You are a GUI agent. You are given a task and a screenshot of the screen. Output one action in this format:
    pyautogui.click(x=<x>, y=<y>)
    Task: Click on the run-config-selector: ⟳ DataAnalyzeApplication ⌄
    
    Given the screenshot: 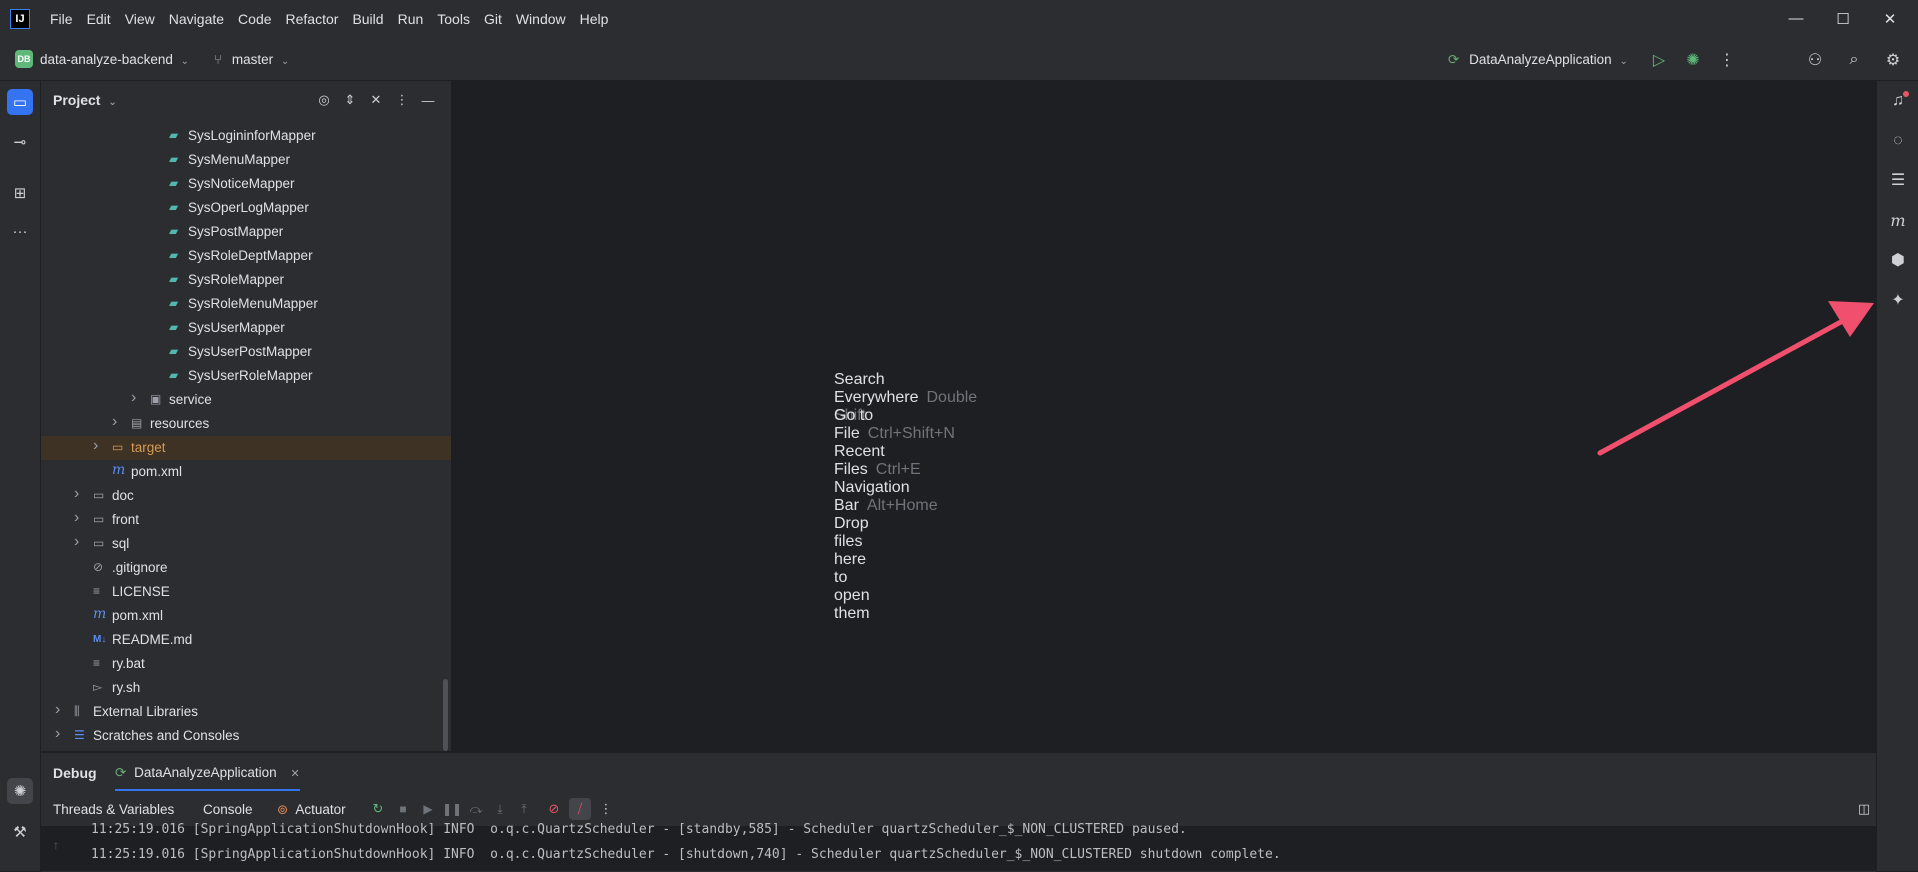 What is the action you would take?
    pyautogui.click(x=1538, y=60)
    